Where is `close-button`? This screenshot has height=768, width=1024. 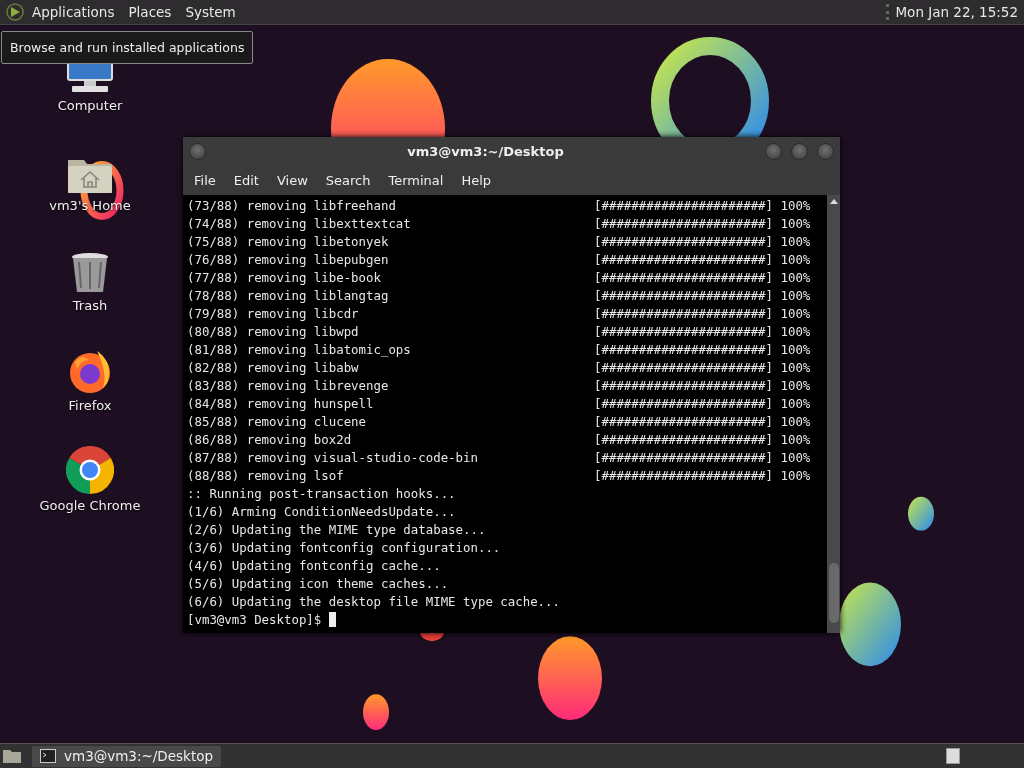 close-button is located at coordinates (825, 151).